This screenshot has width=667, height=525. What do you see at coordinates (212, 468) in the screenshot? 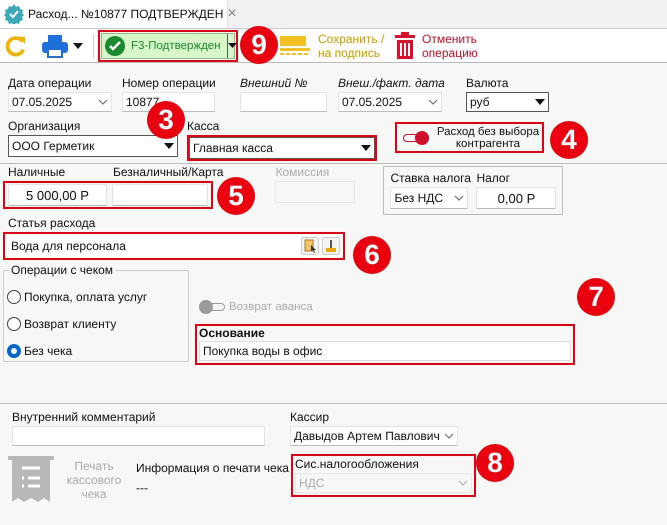
I see `field-label: Информация о печати чека` at bounding box center [212, 468].